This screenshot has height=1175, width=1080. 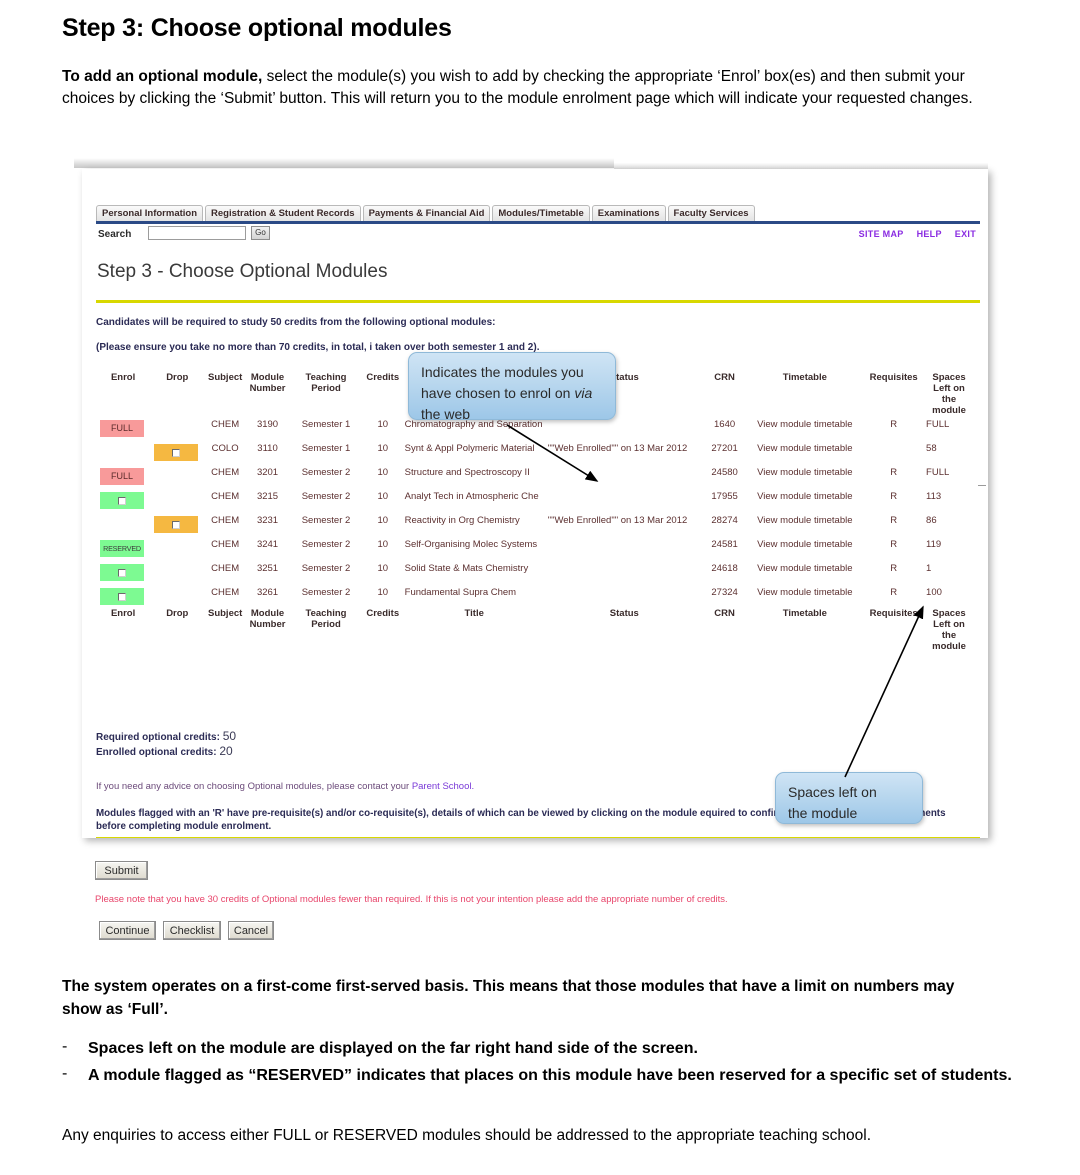 What do you see at coordinates (931, 520) in the screenshot?
I see `cell-spaces-left: 86` at bounding box center [931, 520].